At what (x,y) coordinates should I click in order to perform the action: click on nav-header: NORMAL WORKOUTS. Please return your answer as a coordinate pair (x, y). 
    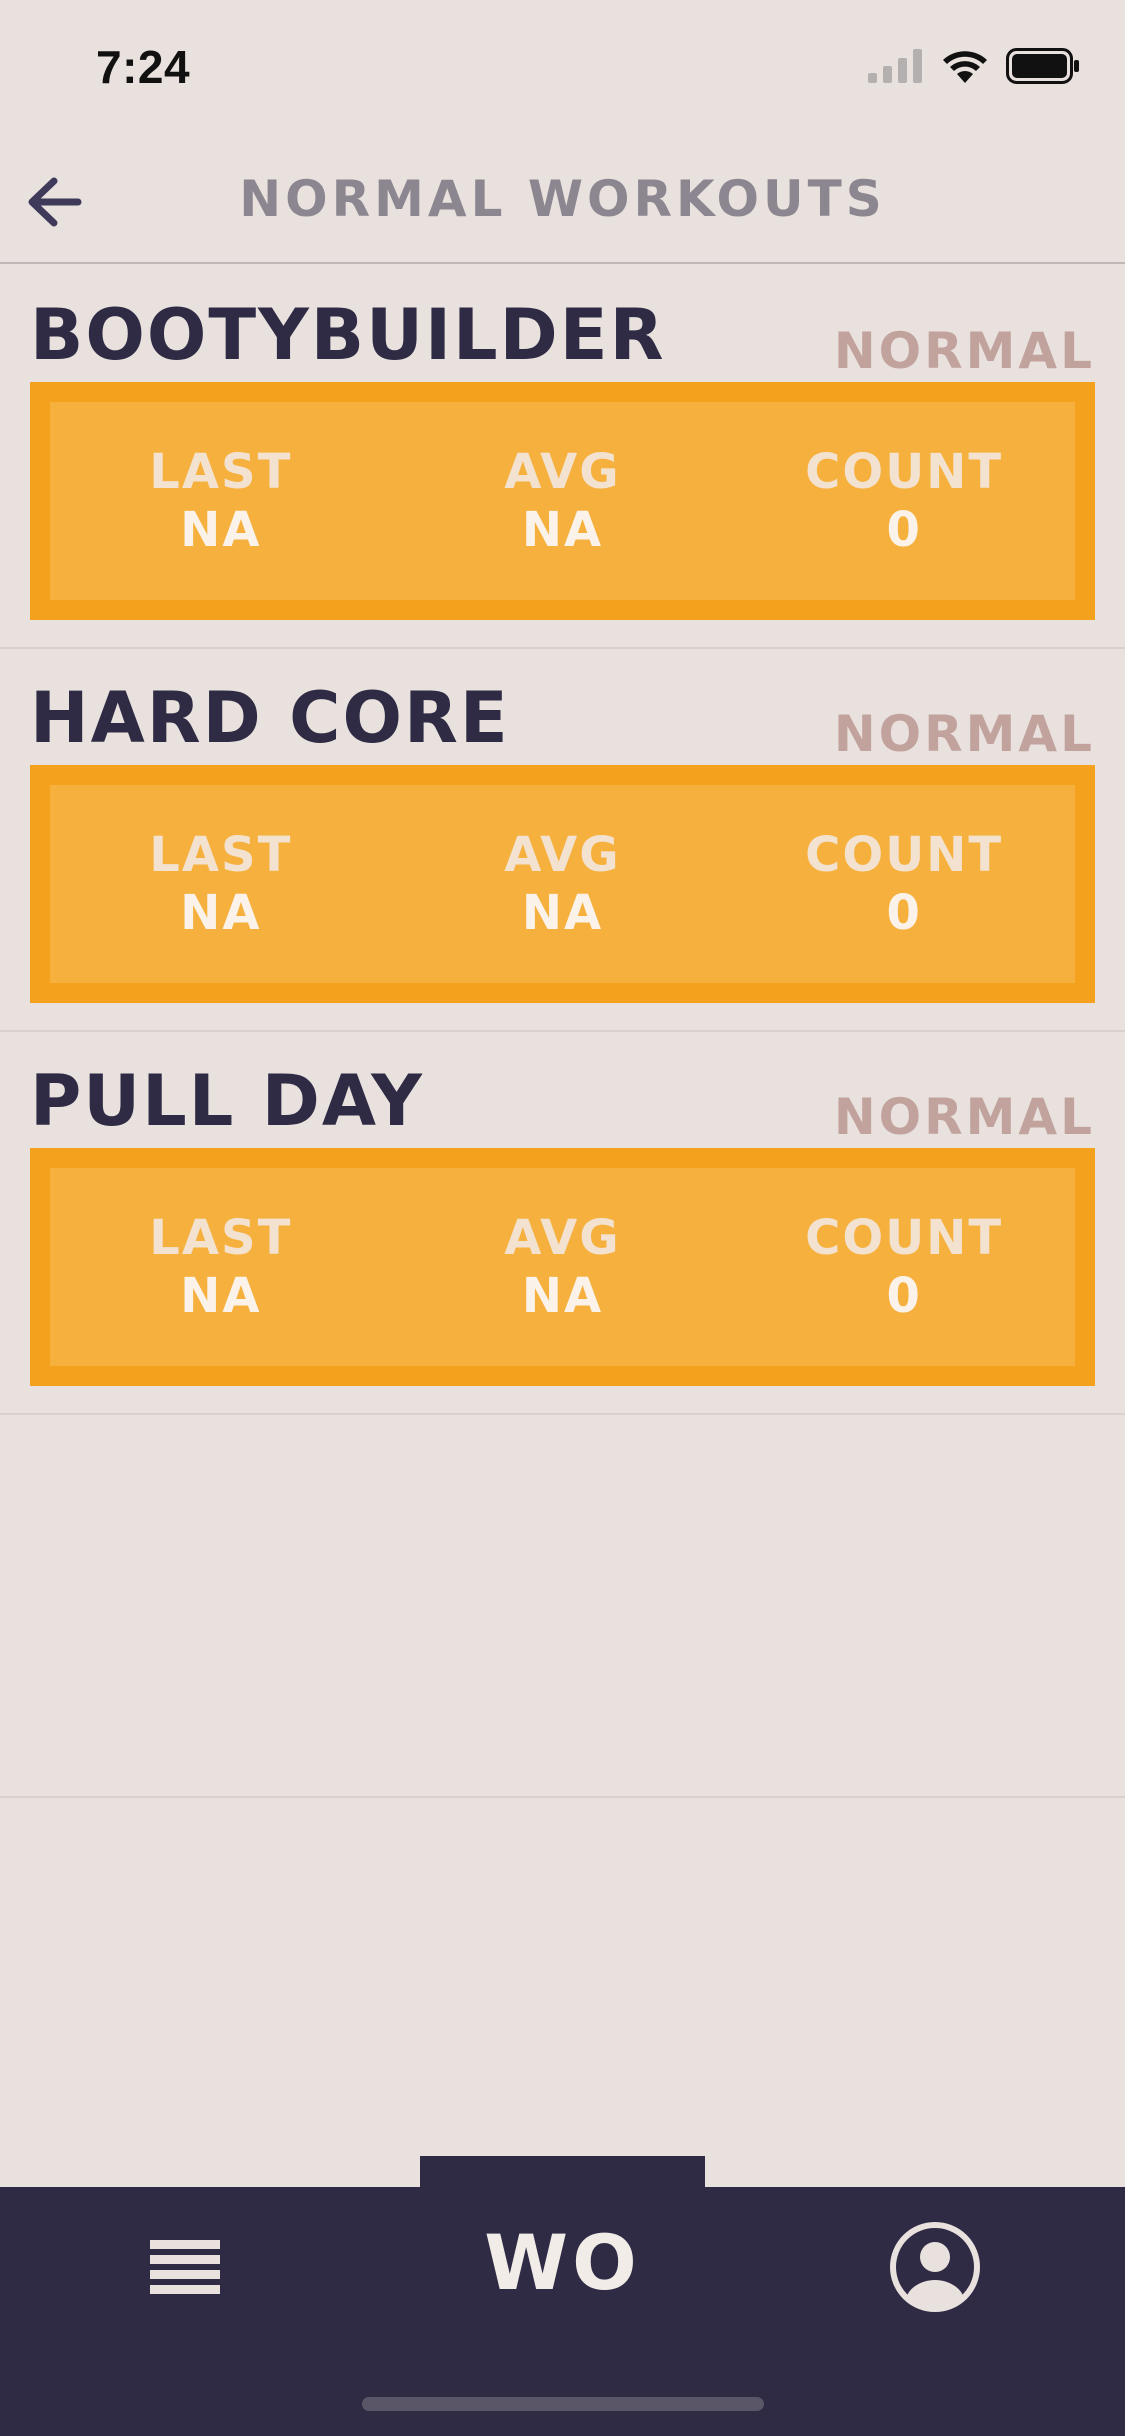
    Looking at the image, I should click on (562, 198).